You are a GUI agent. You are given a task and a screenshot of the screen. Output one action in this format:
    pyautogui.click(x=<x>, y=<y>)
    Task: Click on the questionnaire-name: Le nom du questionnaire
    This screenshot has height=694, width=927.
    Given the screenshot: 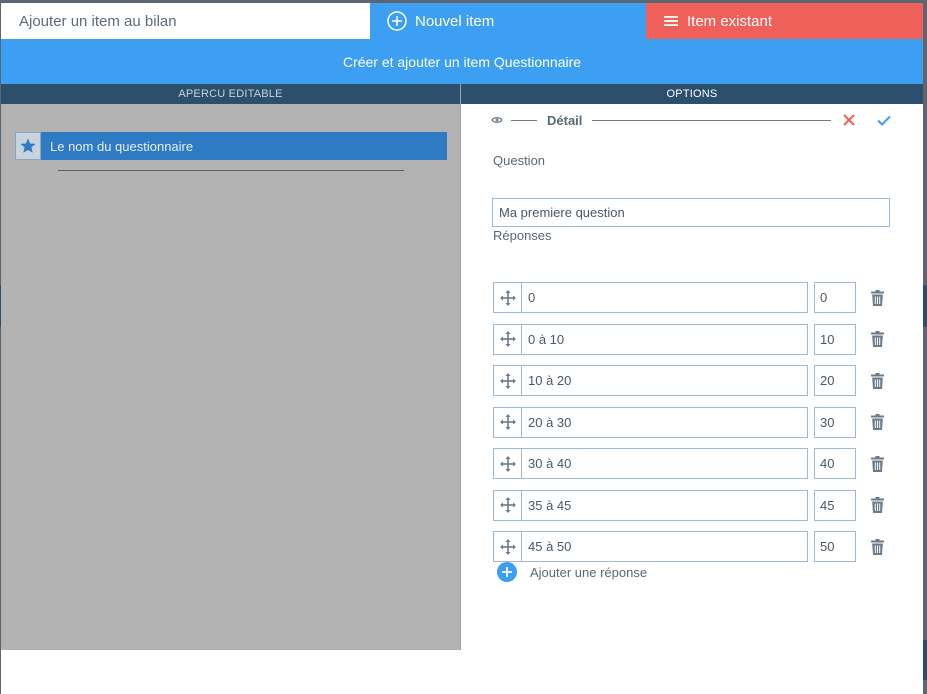 What is the action you would take?
    pyautogui.click(x=244, y=146)
    